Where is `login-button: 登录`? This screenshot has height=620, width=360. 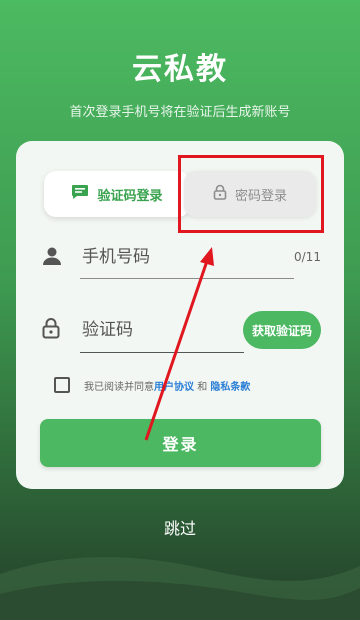
login-button: 登录 is located at coordinates (180, 443).